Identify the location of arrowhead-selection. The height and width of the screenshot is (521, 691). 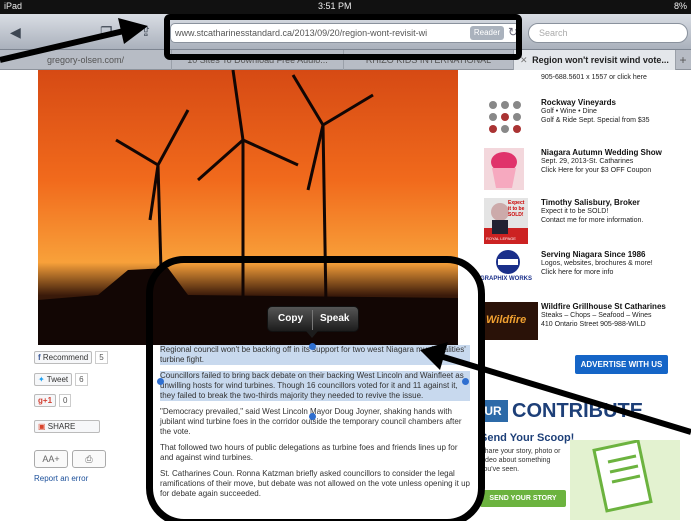
(434, 356).